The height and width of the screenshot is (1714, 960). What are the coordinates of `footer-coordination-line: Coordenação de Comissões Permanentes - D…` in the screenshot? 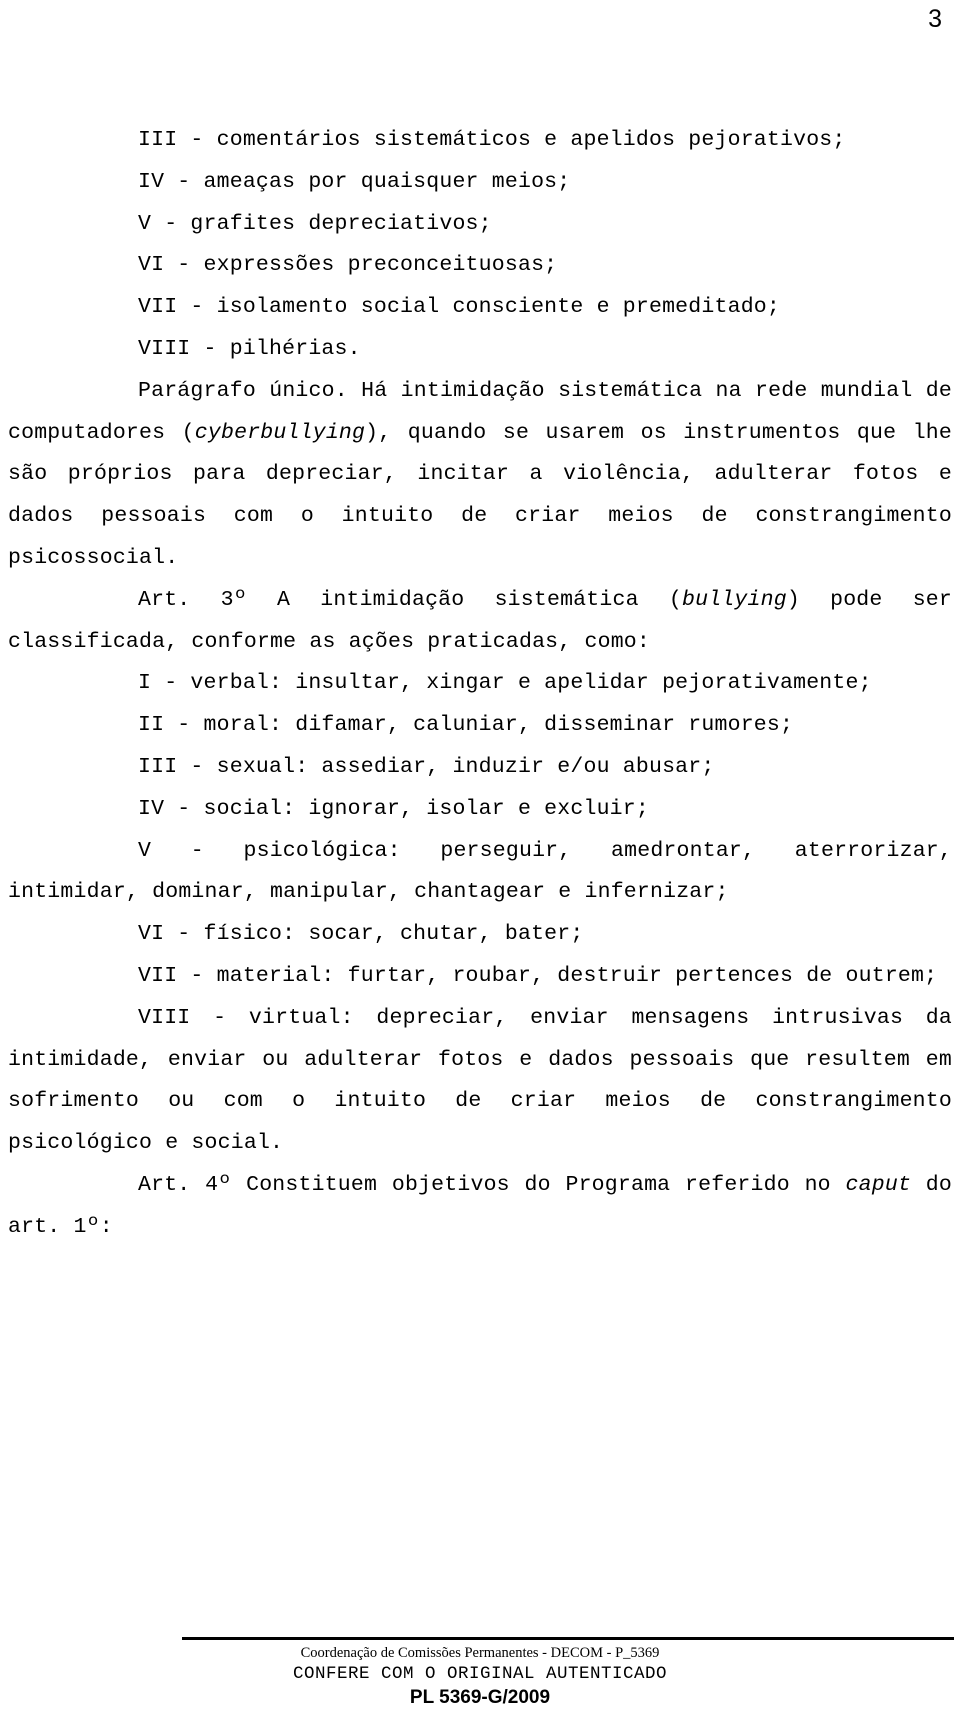 It's located at (480, 1653).